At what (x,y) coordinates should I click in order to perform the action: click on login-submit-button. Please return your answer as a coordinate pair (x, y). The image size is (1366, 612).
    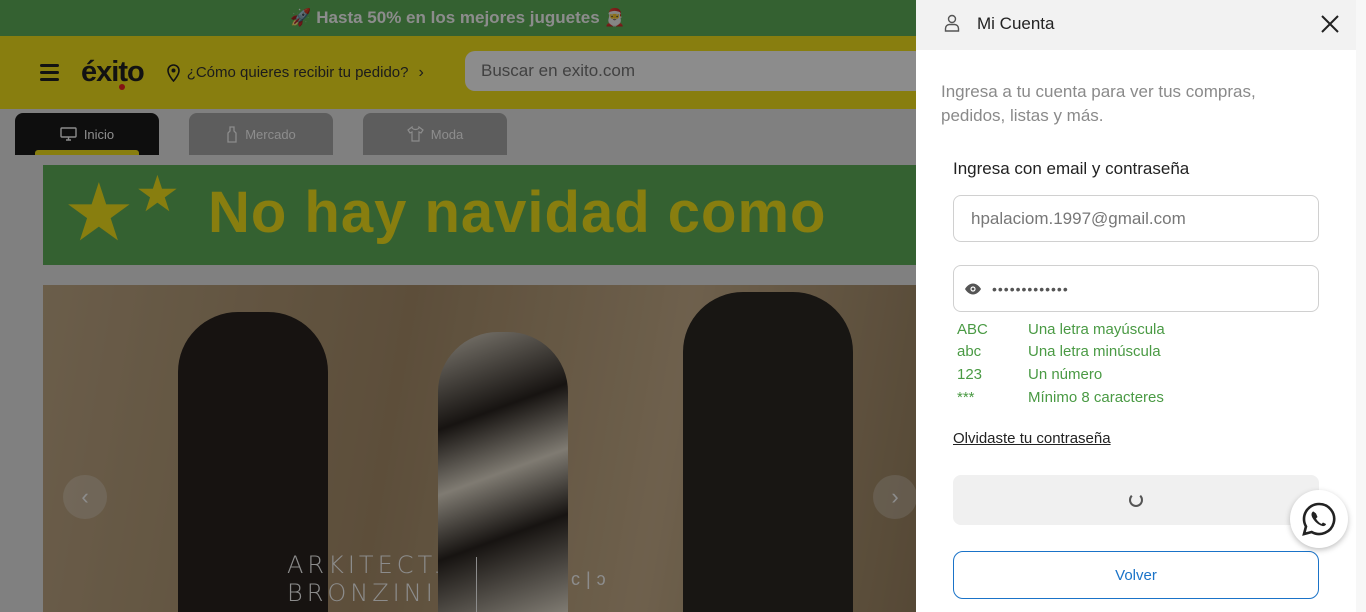
    Looking at the image, I should click on (1136, 500).